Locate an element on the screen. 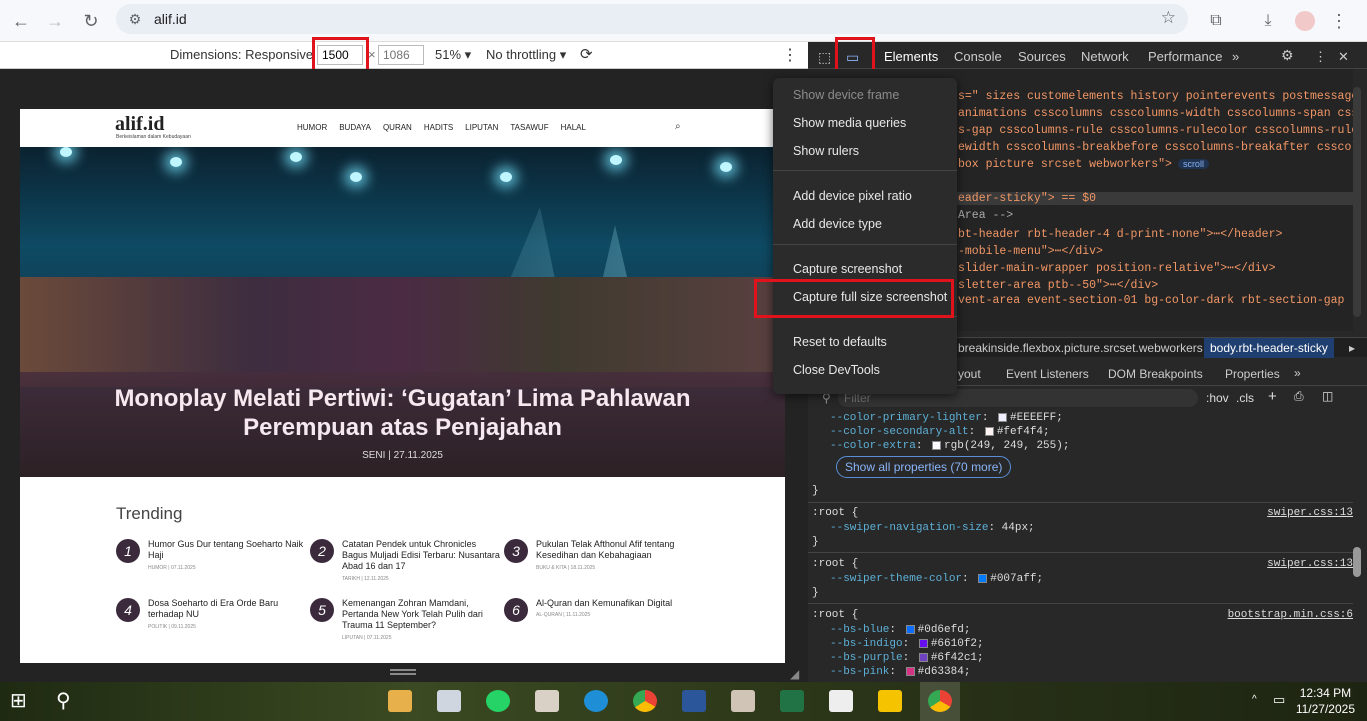 Image resolution: width=1367 pixels, height=721 pixels. security-shield-icon is located at coordinates (841, 701).